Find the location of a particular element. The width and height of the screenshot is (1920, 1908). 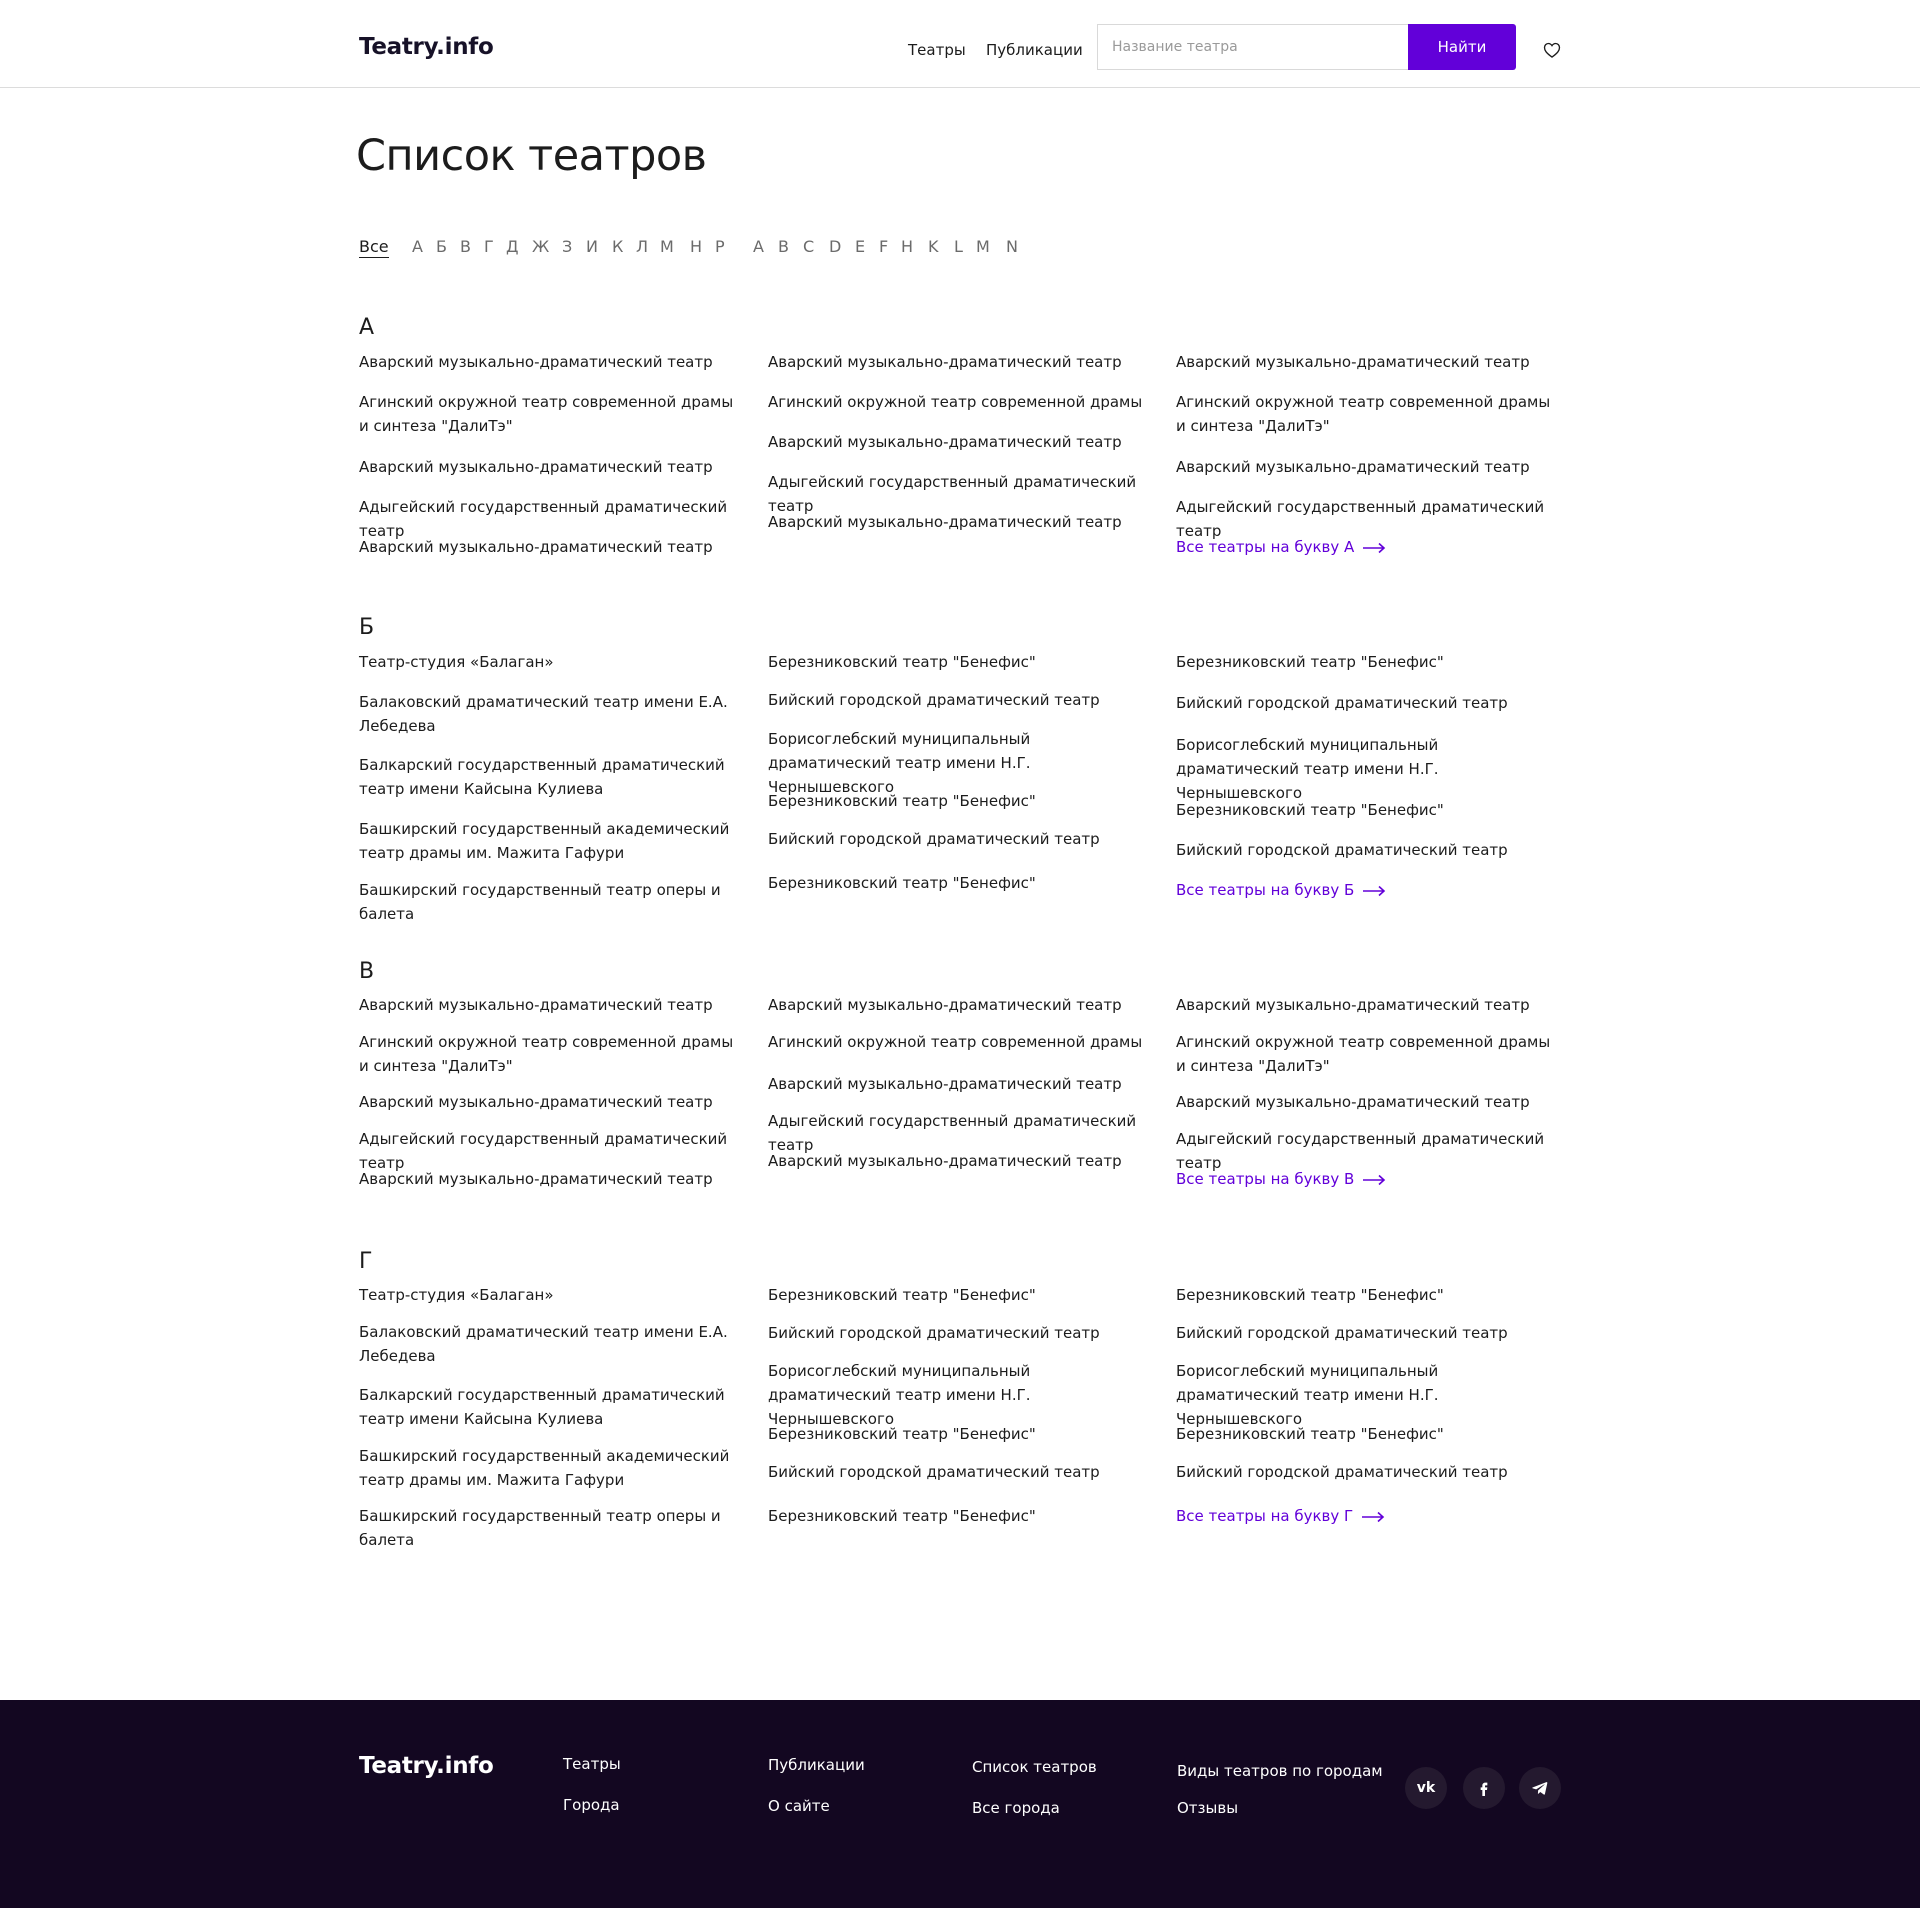

alphabet-letter: З is located at coordinates (567, 247).